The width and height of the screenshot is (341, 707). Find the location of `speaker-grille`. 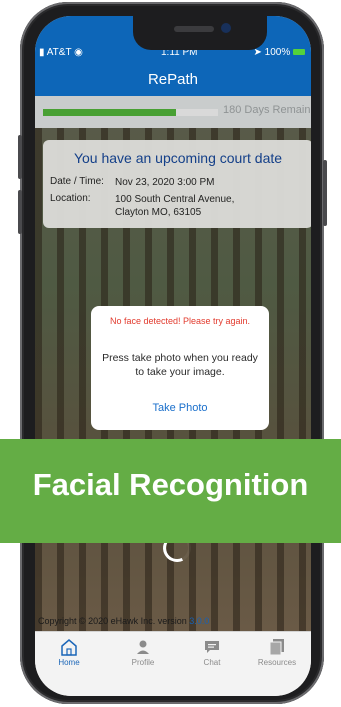

speaker-grille is located at coordinates (194, 29).